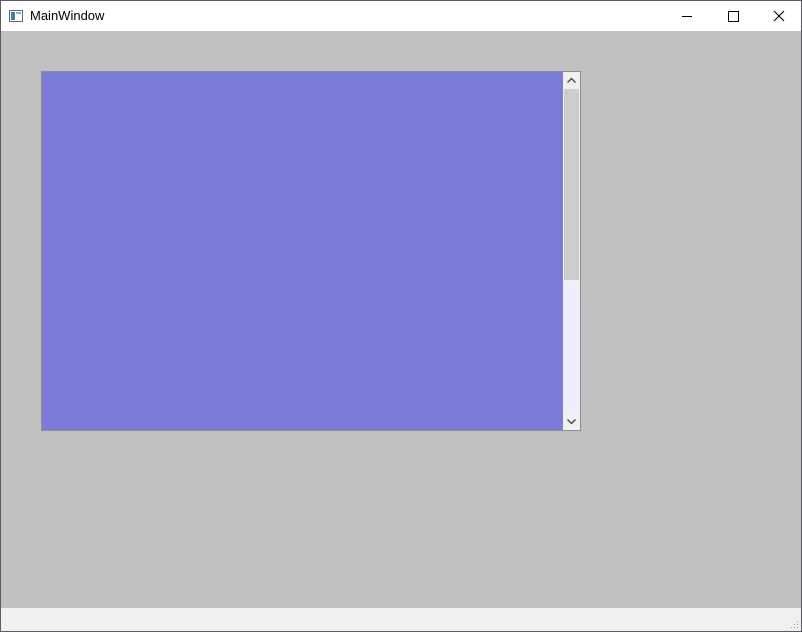  Describe the element at coordinates (16, 15) in the screenshot. I see `window-app-icon` at that location.